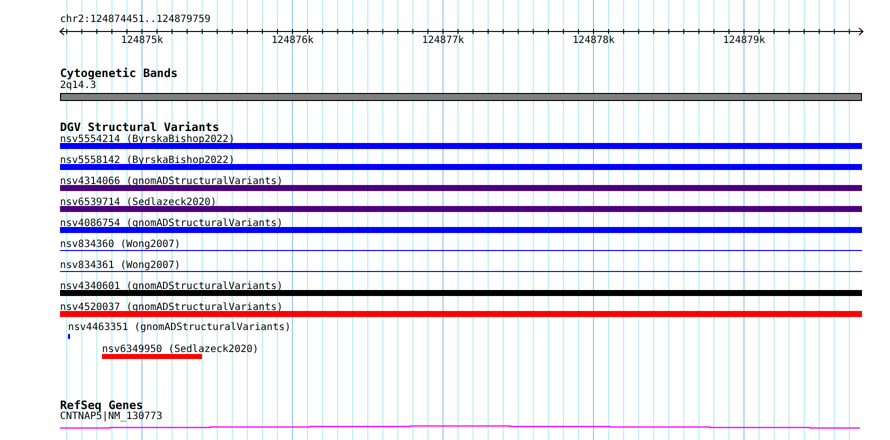  What do you see at coordinates (102, 406) in the screenshot?
I see `track-title: RefSeq Genes` at bounding box center [102, 406].